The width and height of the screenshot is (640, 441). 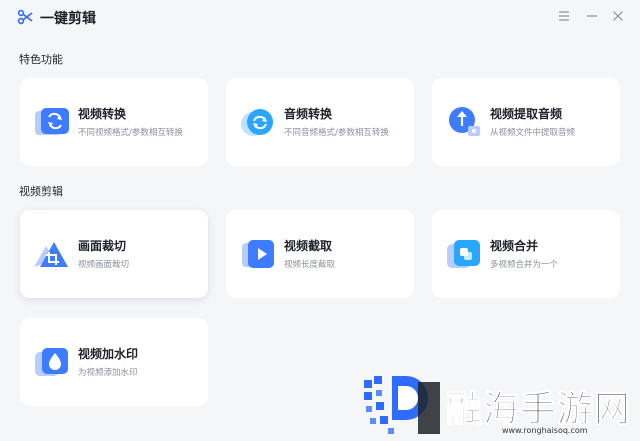 I want to click on card-description: 视频画面裁切, so click(x=104, y=265).